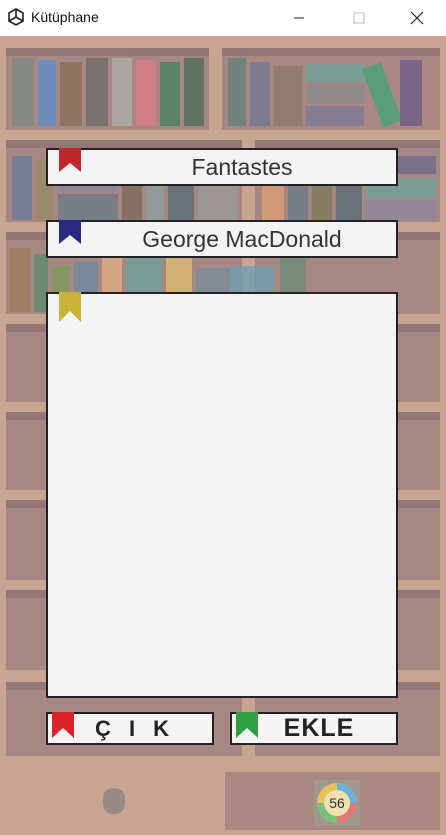 This screenshot has height=835, width=446. What do you see at coordinates (16, 17) in the screenshot?
I see `unity-icon` at bounding box center [16, 17].